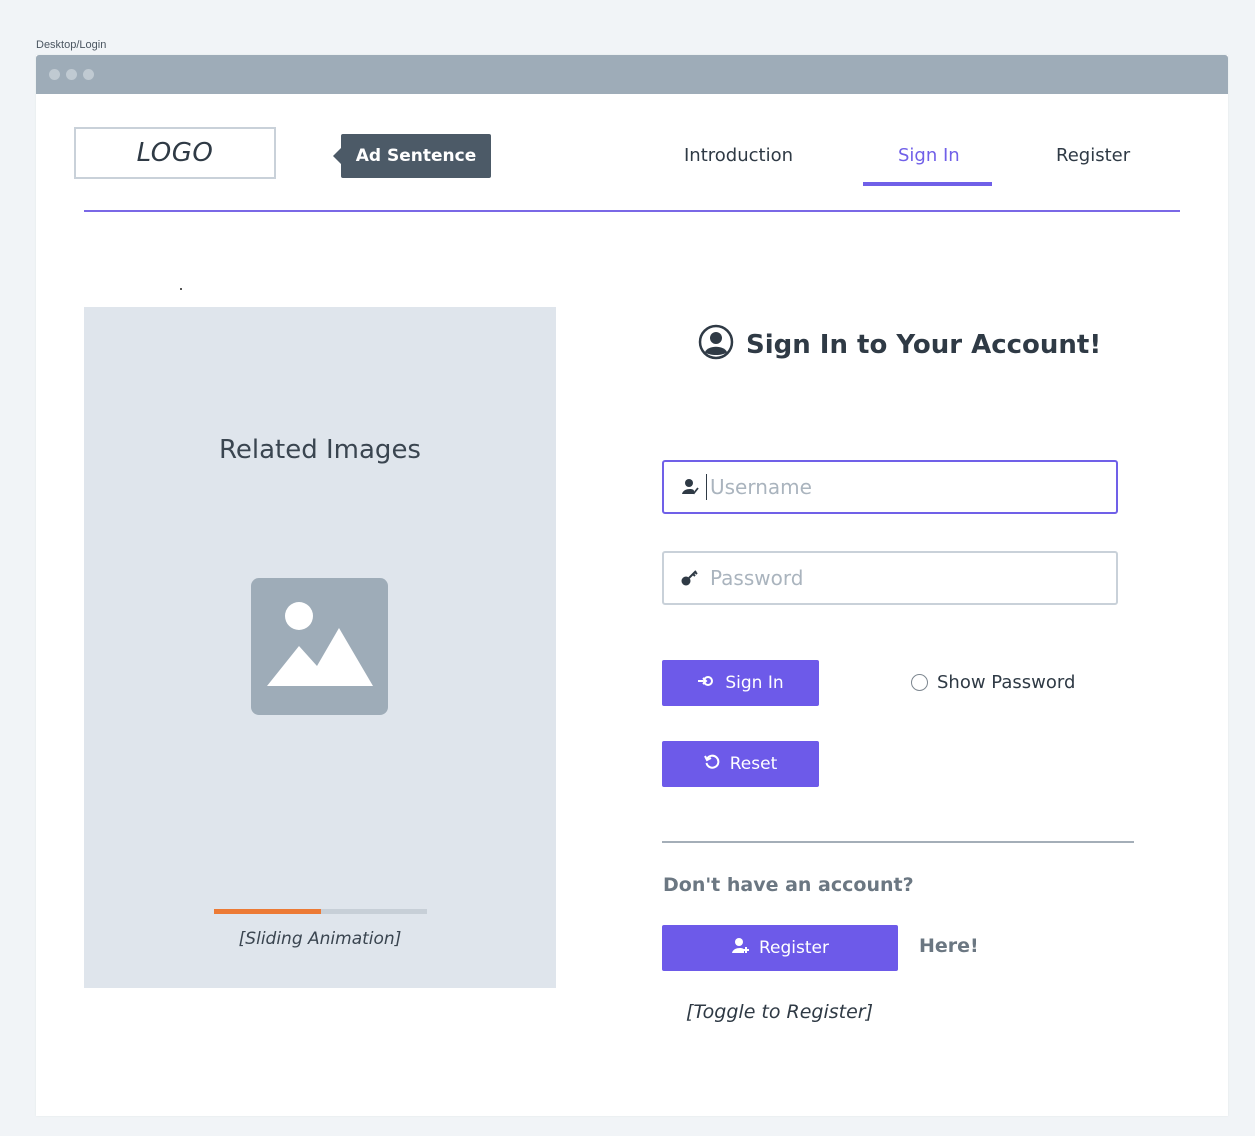 This screenshot has height=1136, width=1255. What do you see at coordinates (320, 939) in the screenshot?
I see `sliding-animation-caption: [Sliding Animation]` at bounding box center [320, 939].